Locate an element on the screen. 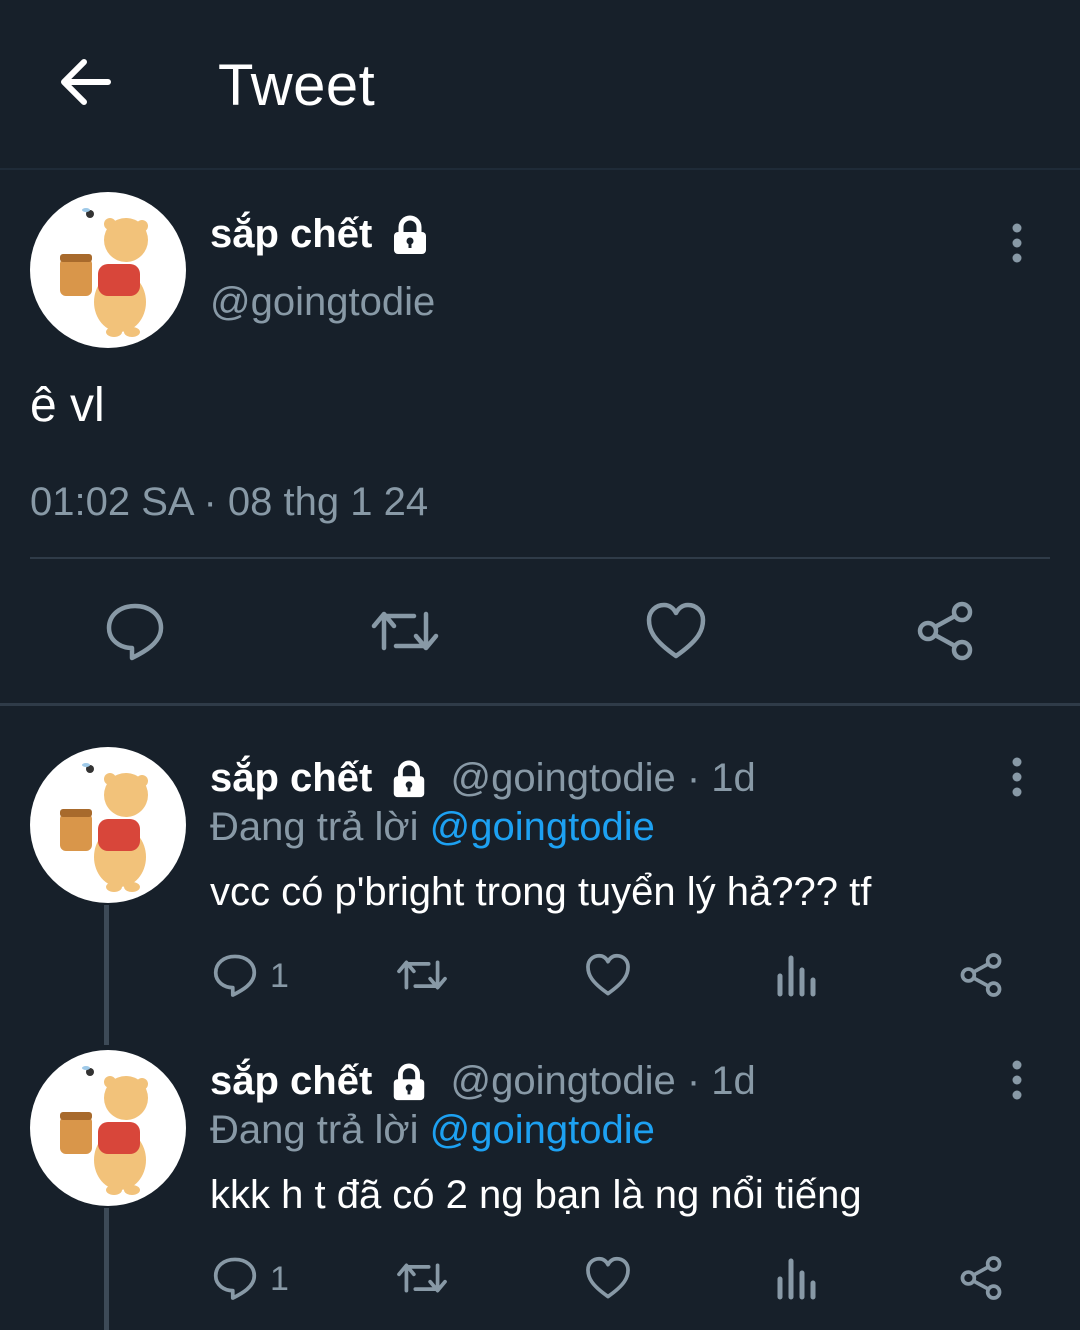  tweet-timestamp: 01:02 SA · 08 thg 1 24 is located at coordinates (229, 502).